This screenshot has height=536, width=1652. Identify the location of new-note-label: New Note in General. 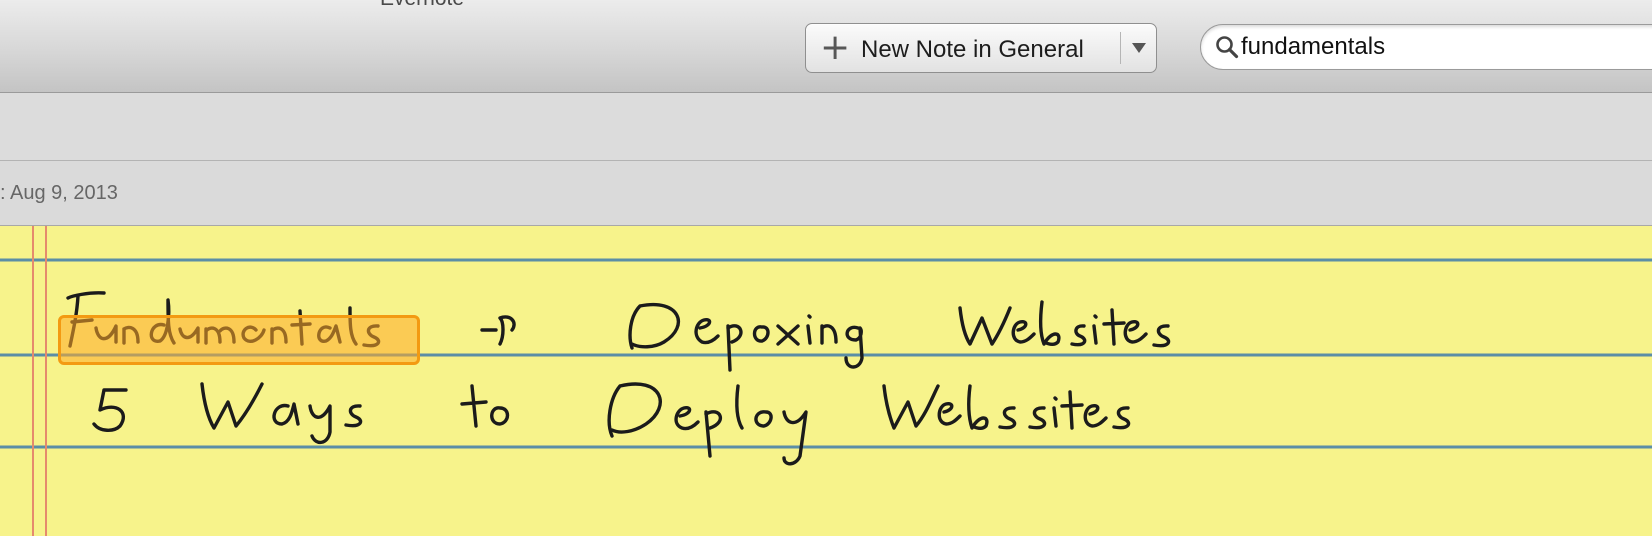
(972, 49).